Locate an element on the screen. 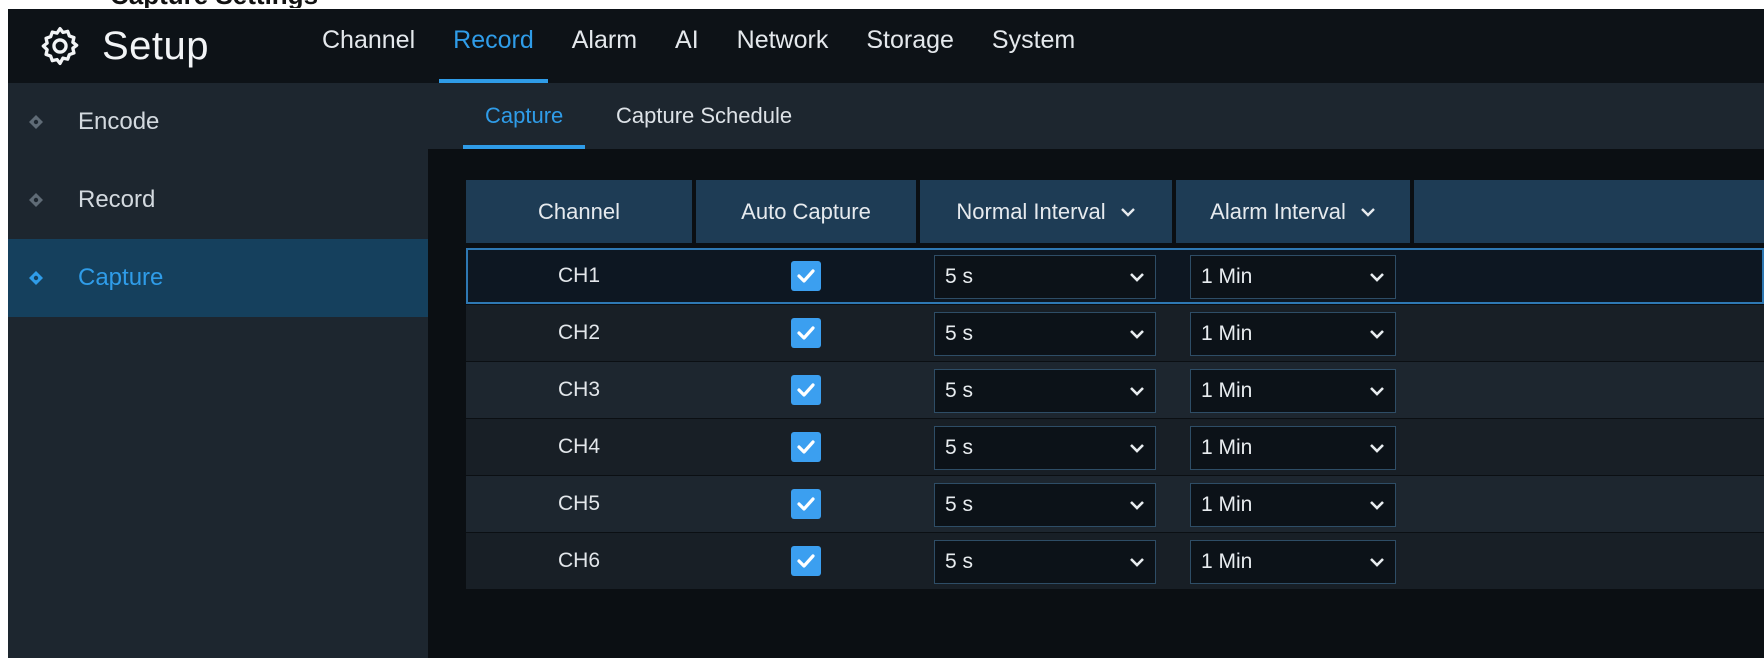  table-row: CH2 5 s 1 Min is located at coordinates (1115, 333).